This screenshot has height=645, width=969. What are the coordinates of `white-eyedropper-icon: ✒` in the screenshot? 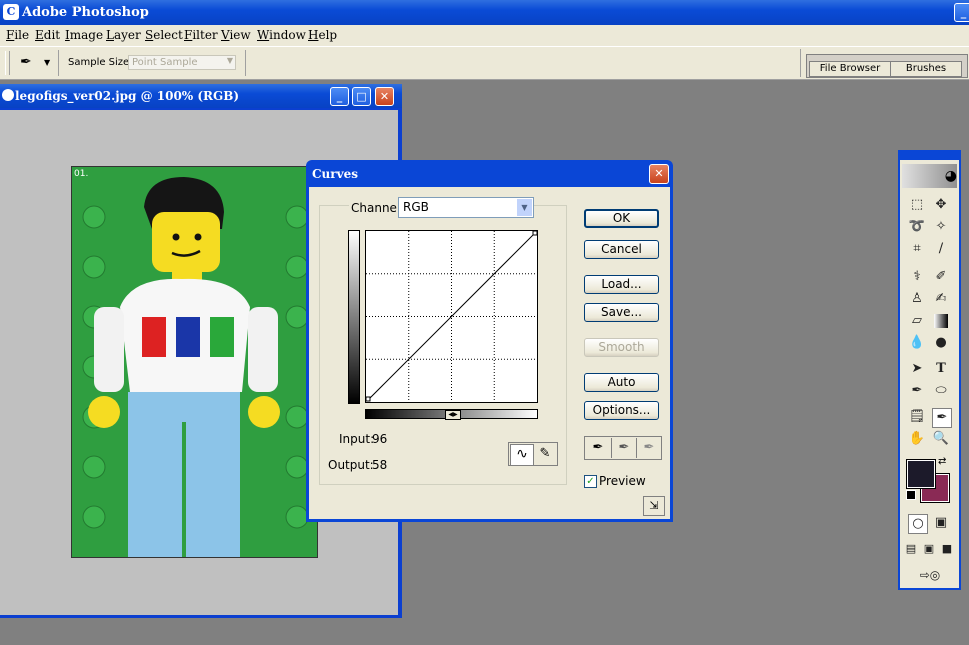 It's located at (648, 448).